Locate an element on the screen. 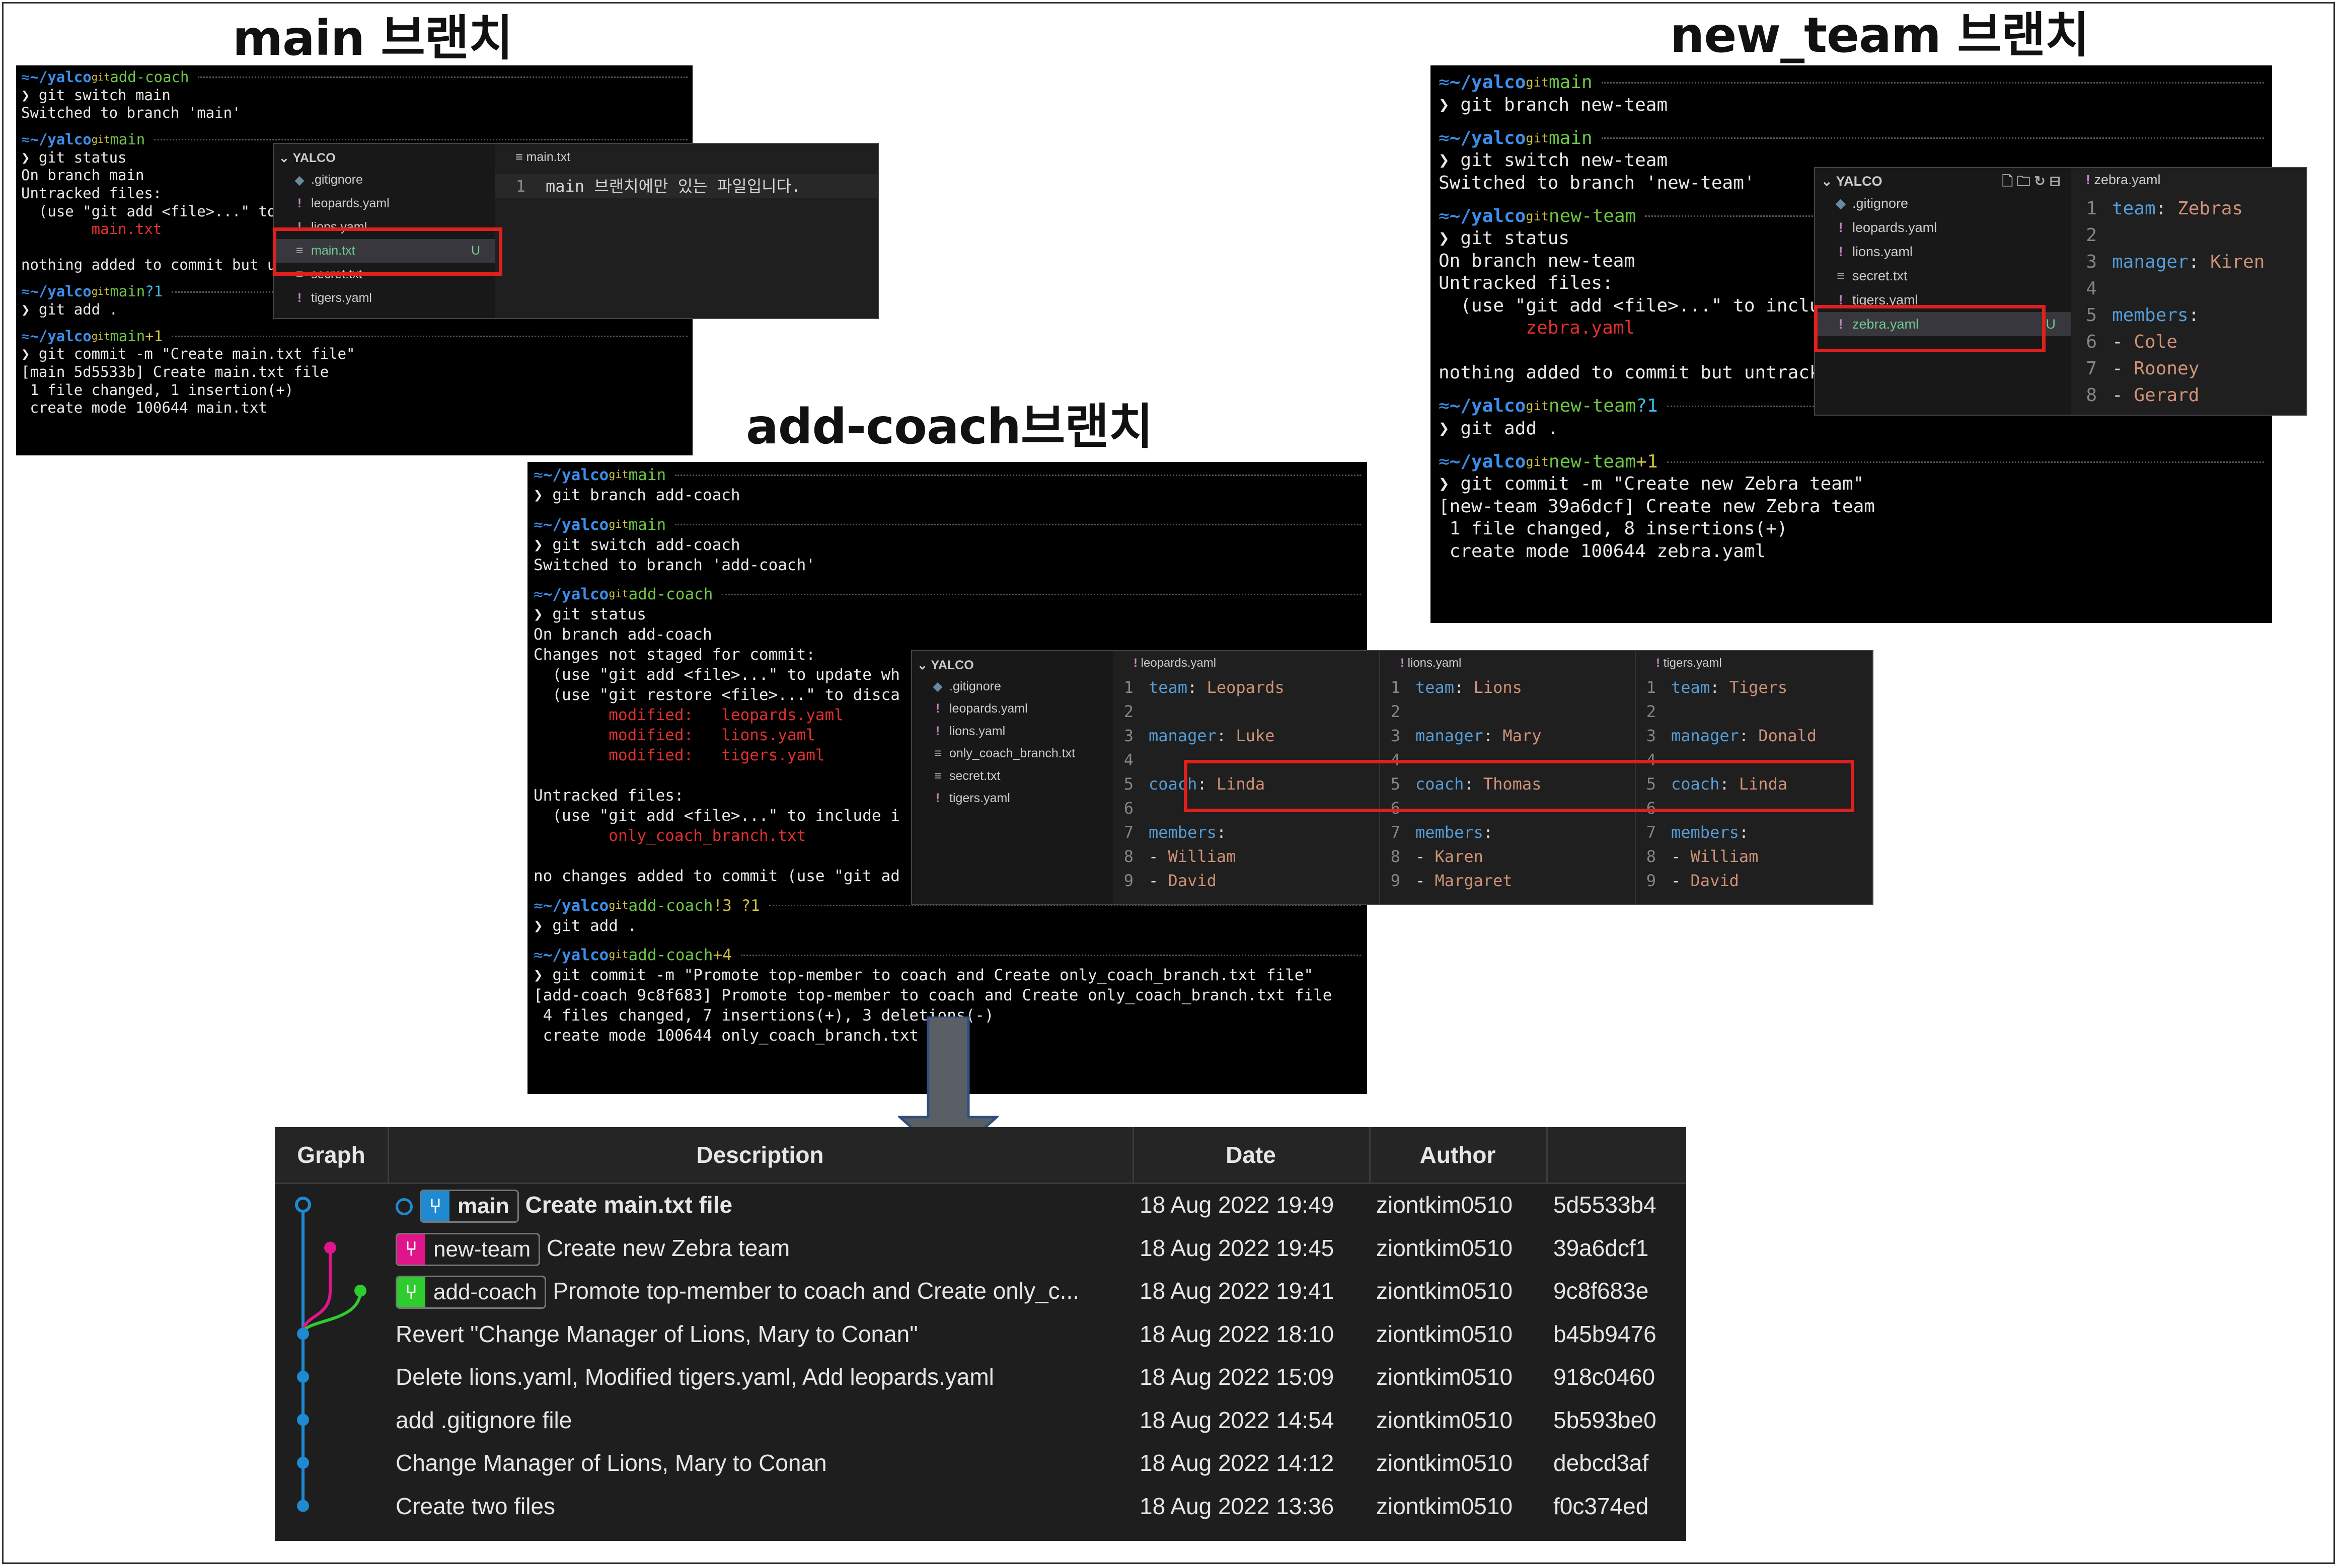 This screenshot has height=1568, width=2339. editor-tab: ! zebra.yaml is located at coordinates (2188, 180).